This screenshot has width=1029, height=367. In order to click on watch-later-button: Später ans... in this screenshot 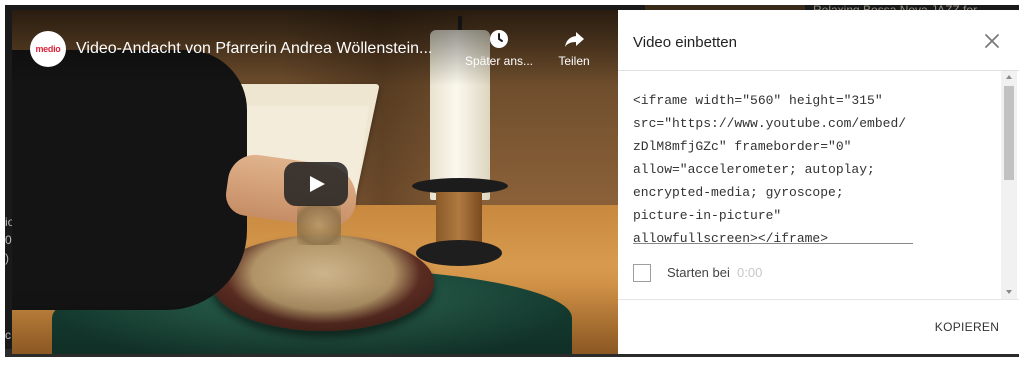, I will do `click(499, 48)`.